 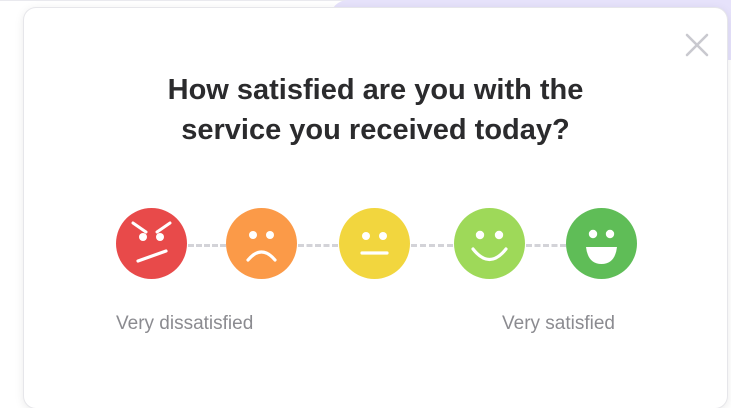 I want to click on survey-question-line-2: service you received today?, so click(x=375, y=130).